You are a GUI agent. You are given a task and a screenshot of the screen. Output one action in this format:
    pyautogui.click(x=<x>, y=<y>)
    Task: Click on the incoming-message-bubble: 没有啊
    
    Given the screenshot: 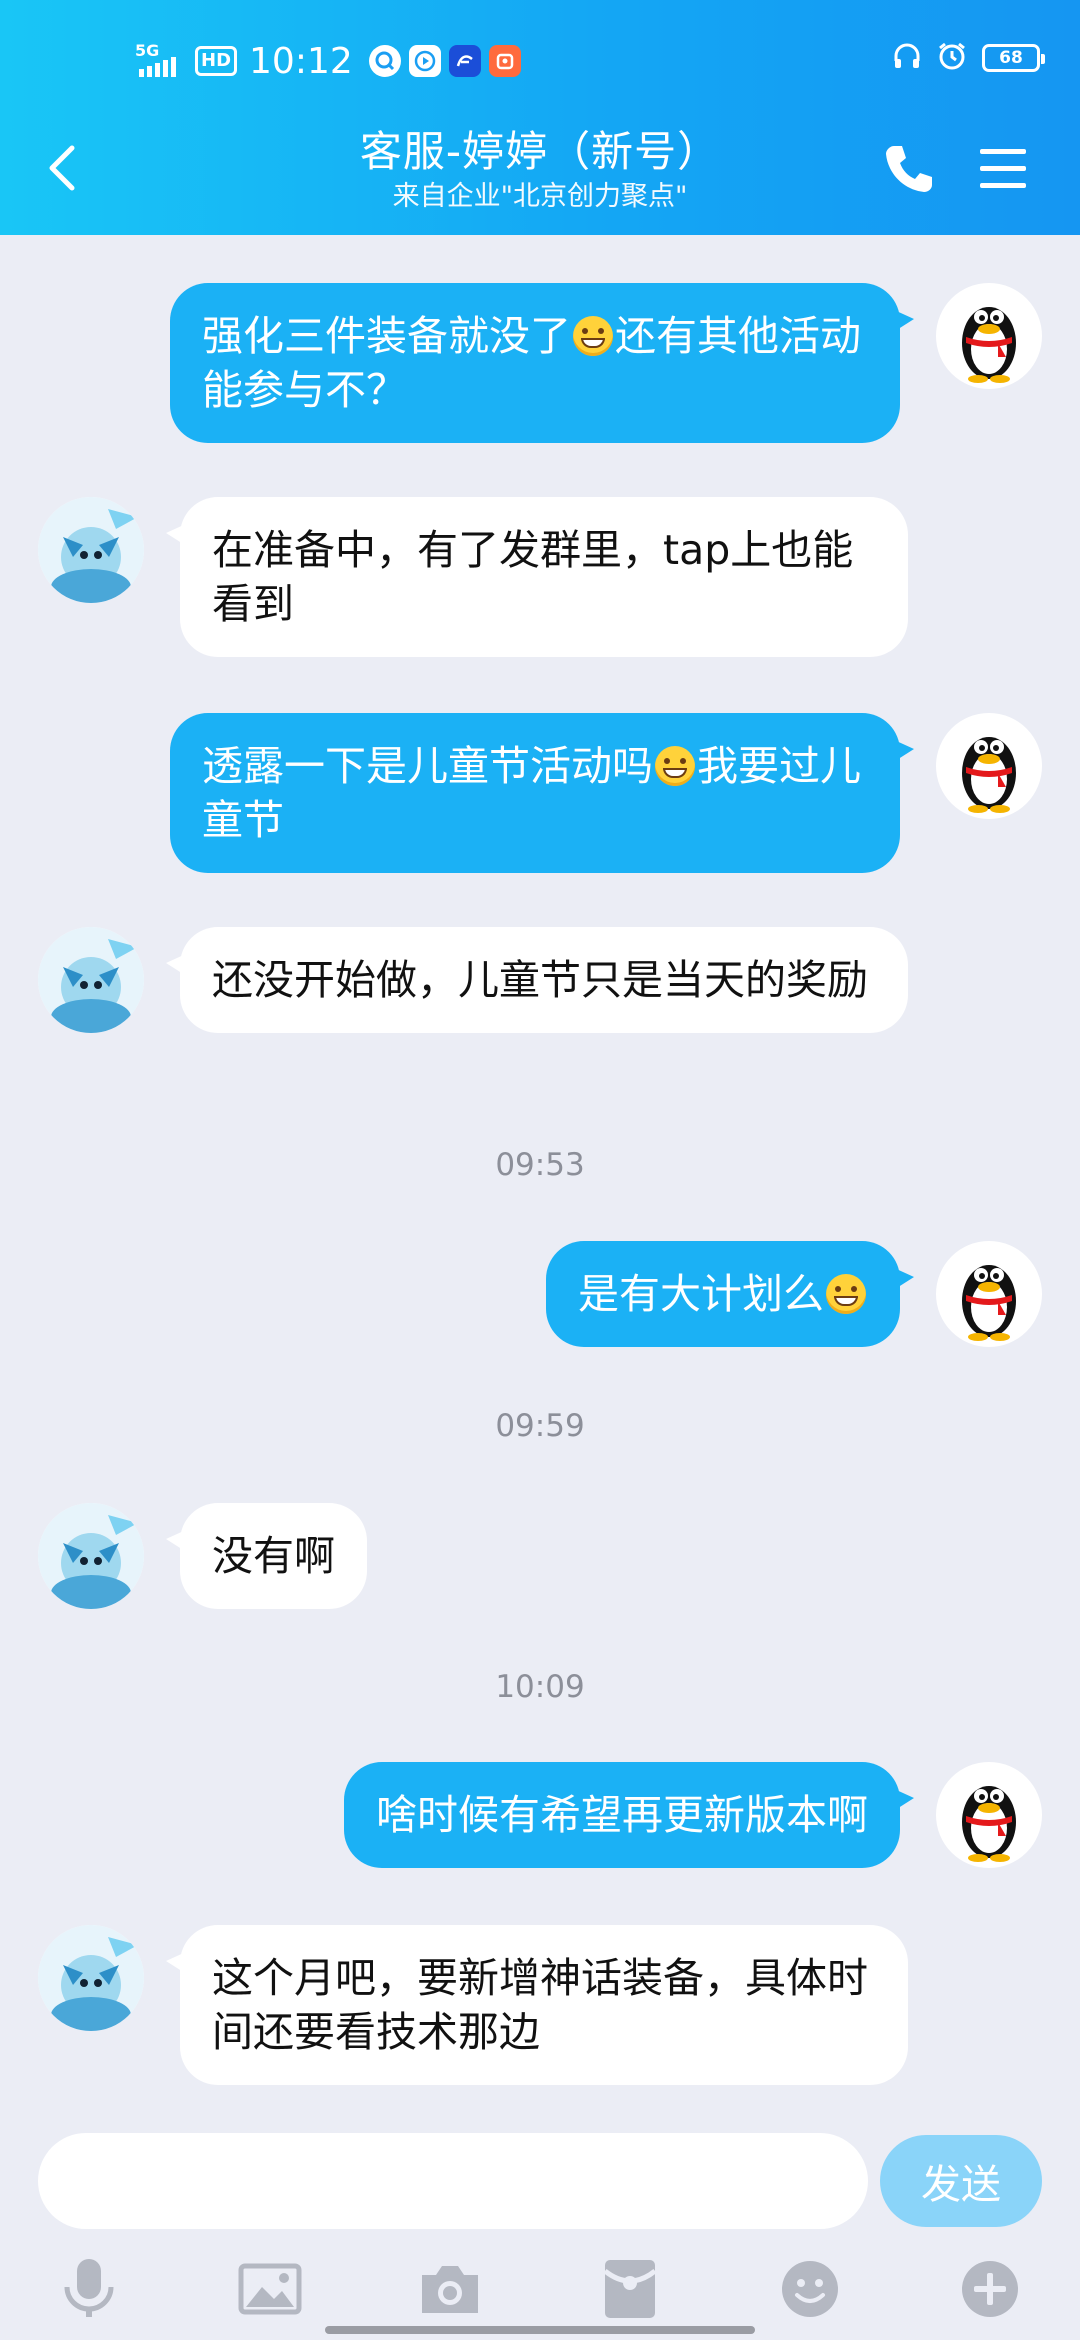 What is the action you would take?
    pyautogui.click(x=266, y=1556)
    